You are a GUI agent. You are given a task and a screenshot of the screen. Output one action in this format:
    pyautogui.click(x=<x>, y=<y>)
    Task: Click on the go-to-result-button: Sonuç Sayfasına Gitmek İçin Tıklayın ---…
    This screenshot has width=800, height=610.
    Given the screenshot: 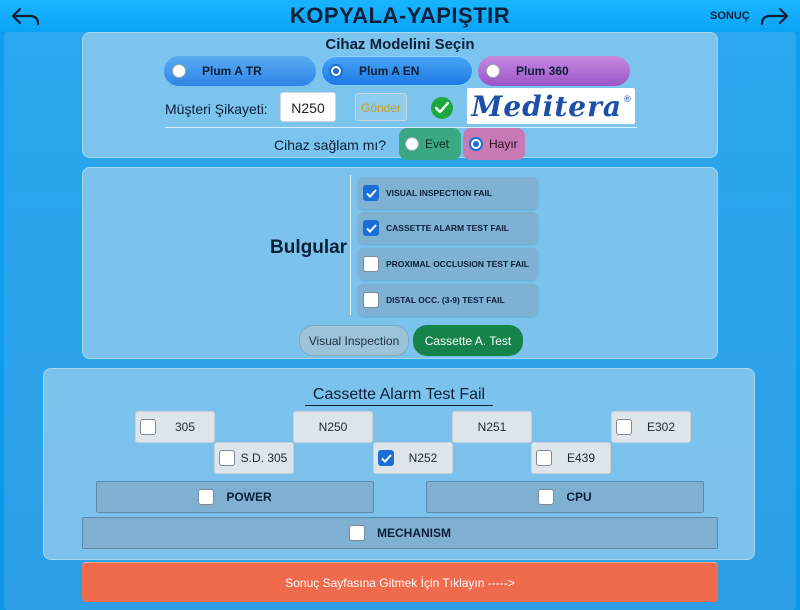 What is the action you would take?
    pyautogui.click(x=400, y=582)
    